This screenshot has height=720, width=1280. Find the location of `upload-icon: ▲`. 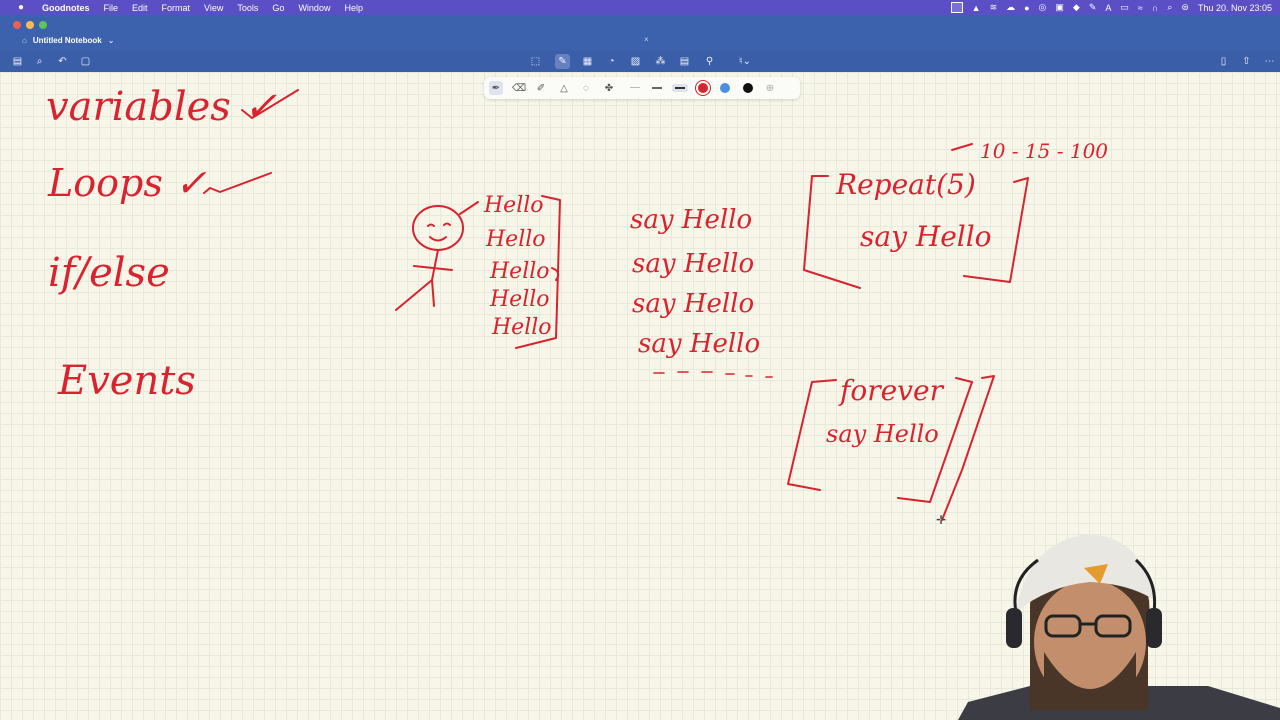

upload-icon: ▲ is located at coordinates (976, 8).